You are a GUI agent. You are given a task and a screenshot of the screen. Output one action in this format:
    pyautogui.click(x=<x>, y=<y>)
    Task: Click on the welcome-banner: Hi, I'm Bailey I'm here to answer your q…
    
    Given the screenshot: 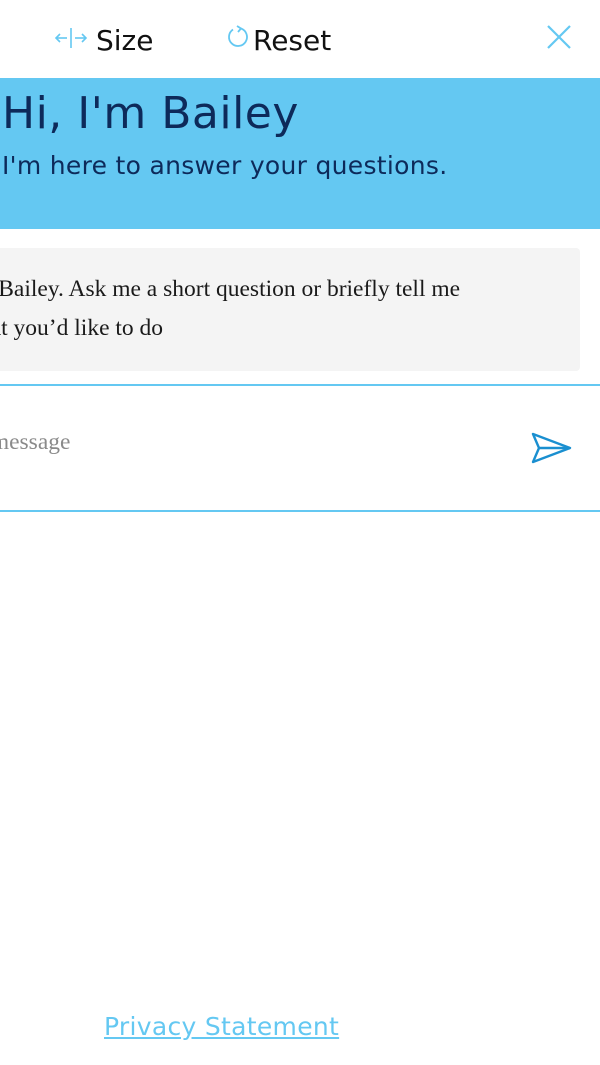 What is the action you would take?
    pyautogui.click(x=300, y=153)
    